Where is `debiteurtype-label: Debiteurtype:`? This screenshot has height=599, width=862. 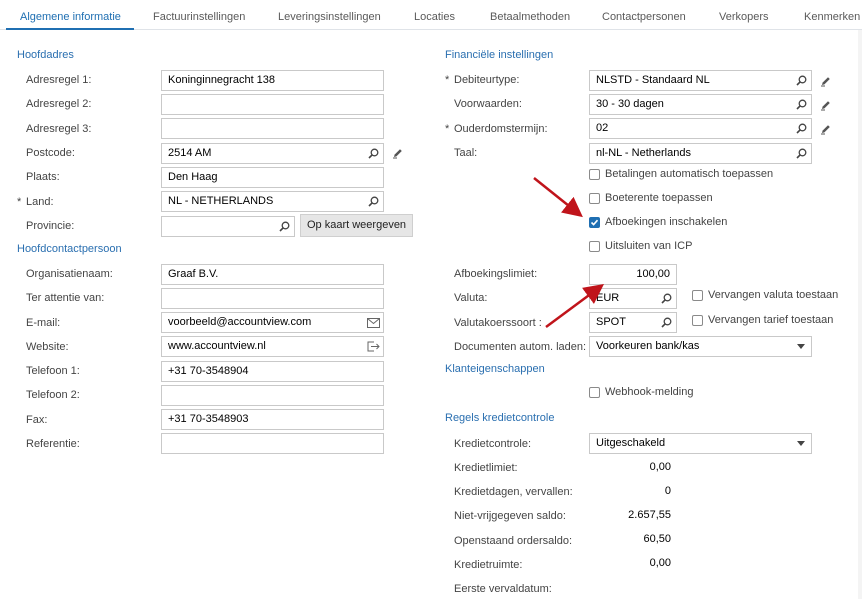
debiteurtype-label: Debiteurtype: is located at coordinates (487, 80).